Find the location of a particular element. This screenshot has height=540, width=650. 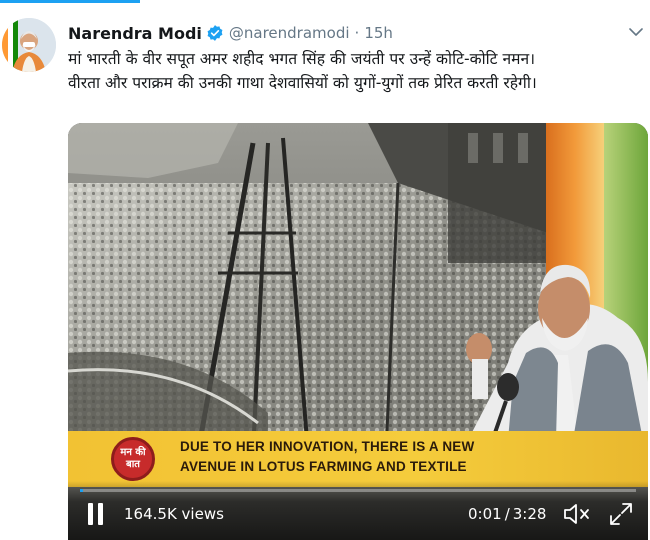

avatar-image is located at coordinates (29, 45).